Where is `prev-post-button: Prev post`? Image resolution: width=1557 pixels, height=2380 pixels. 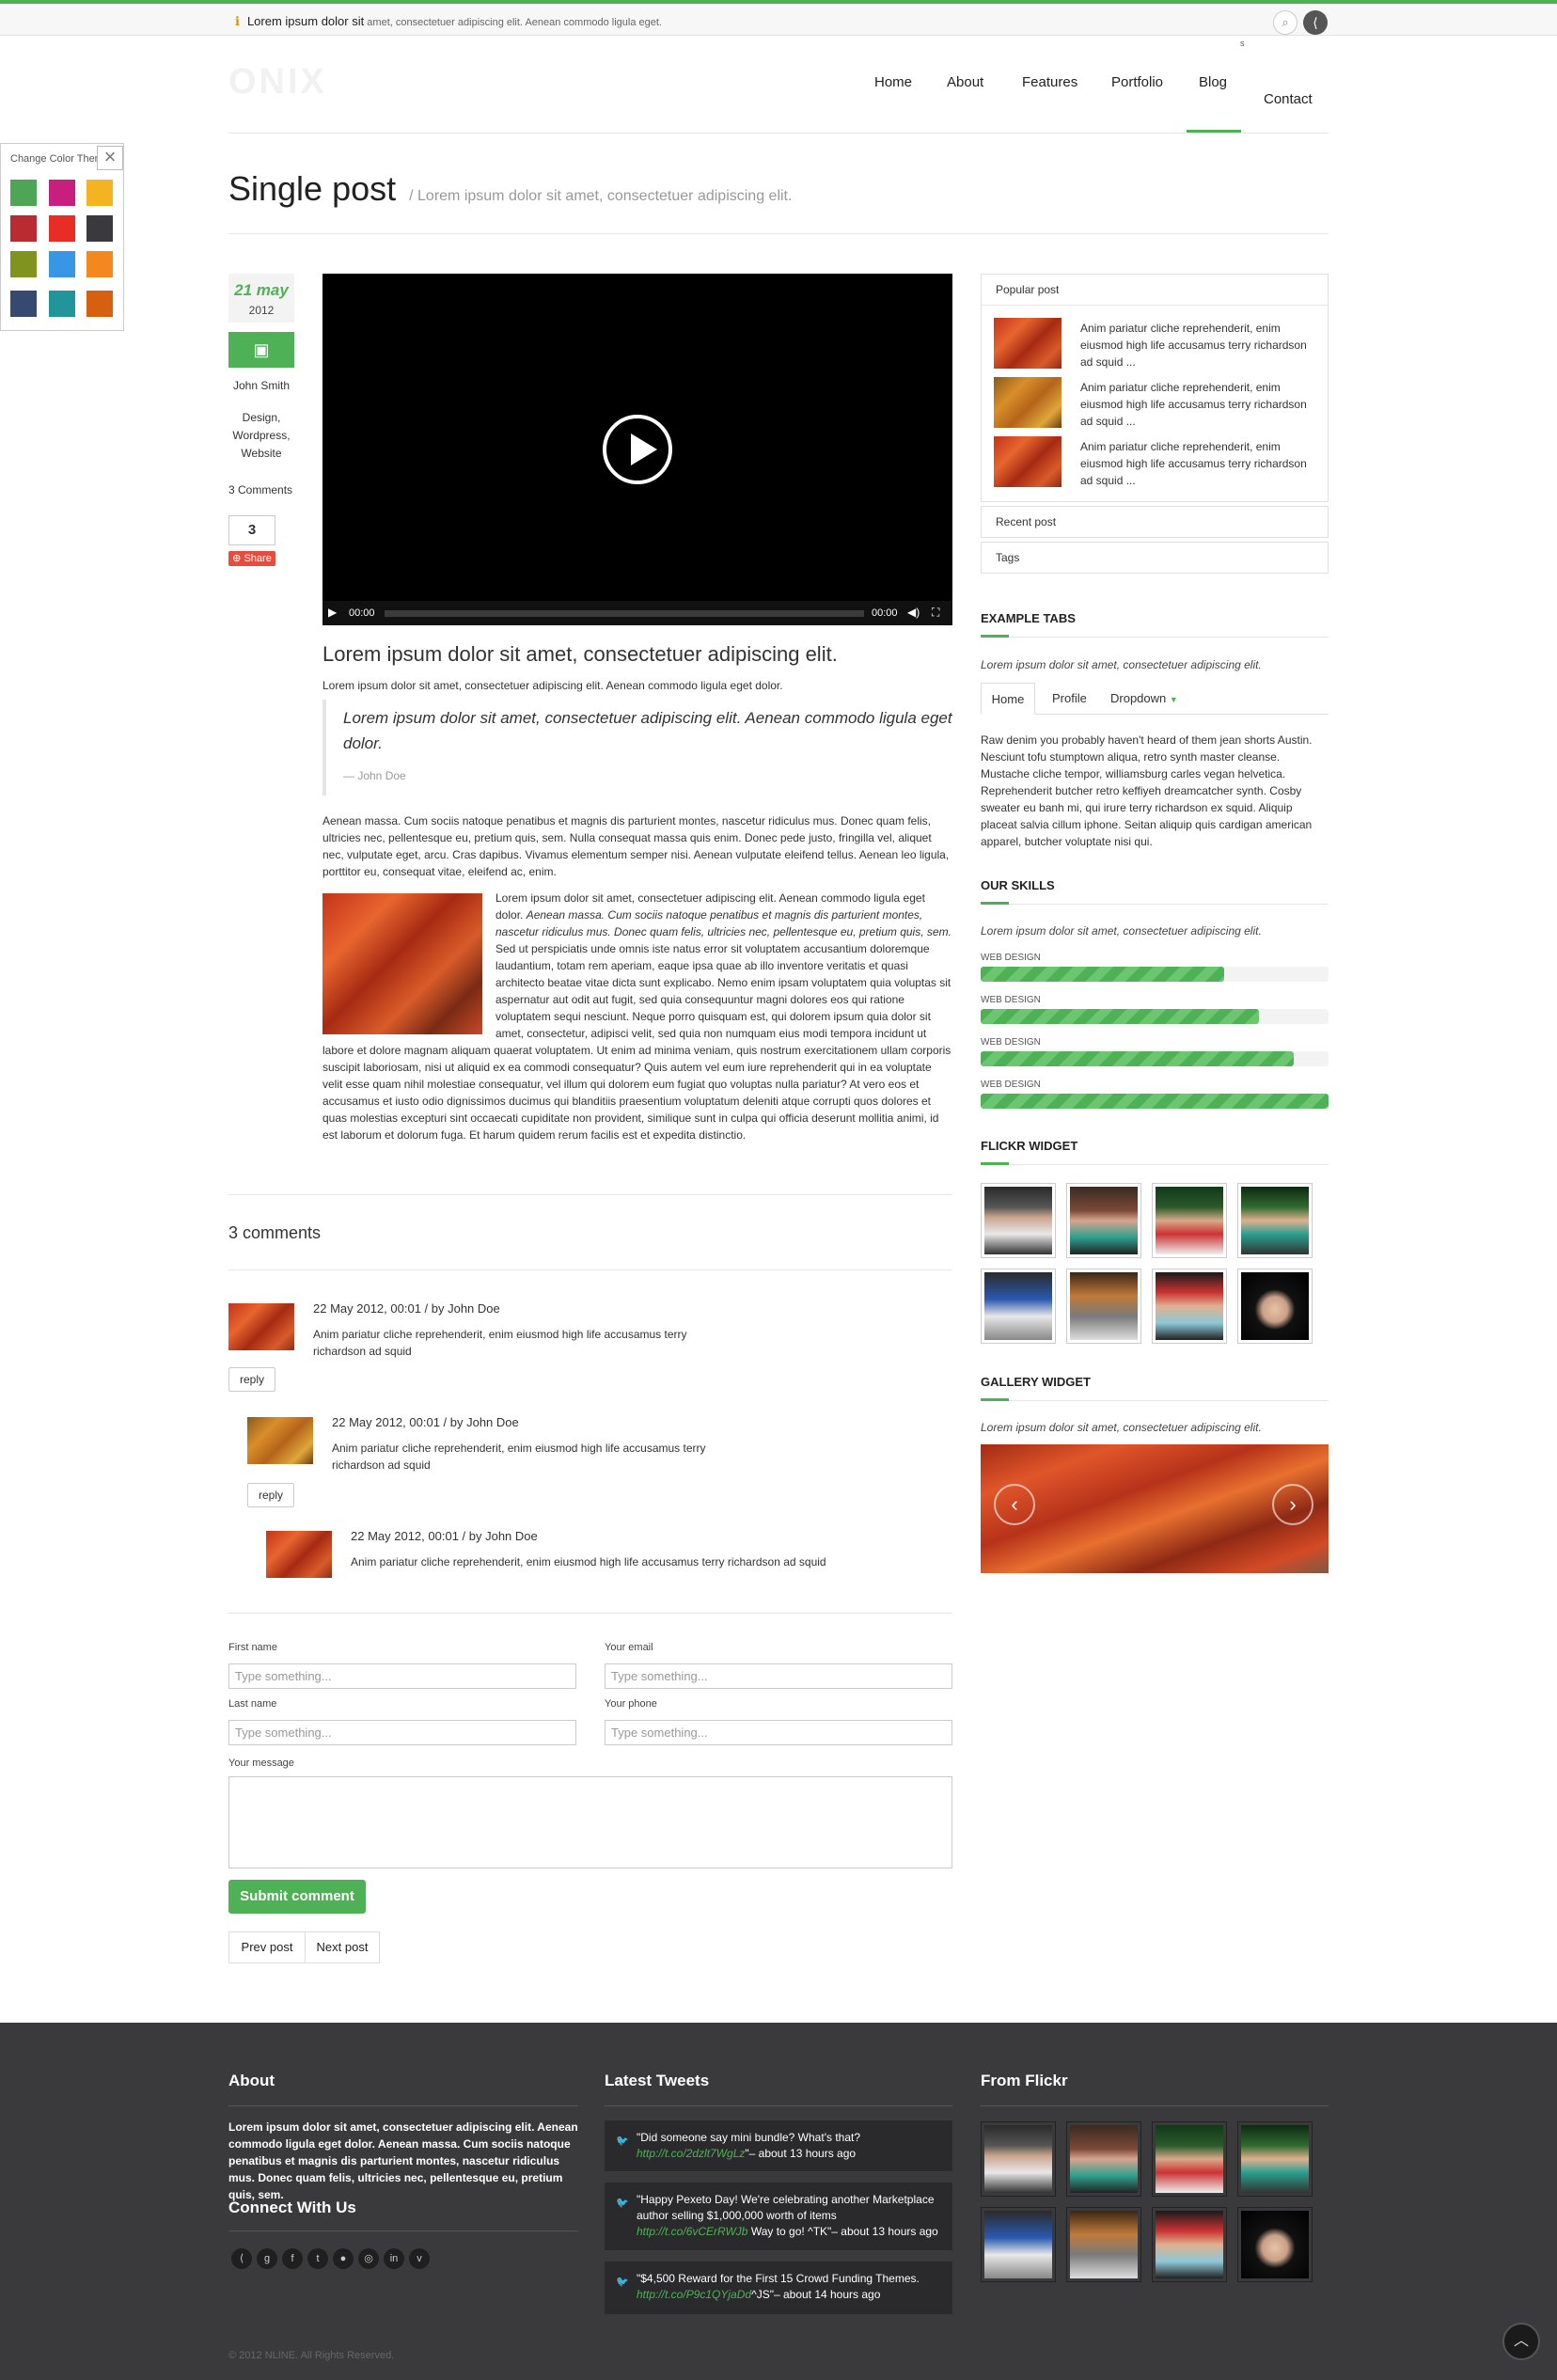
prev-post-button: Prev post is located at coordinates (267, 1947).